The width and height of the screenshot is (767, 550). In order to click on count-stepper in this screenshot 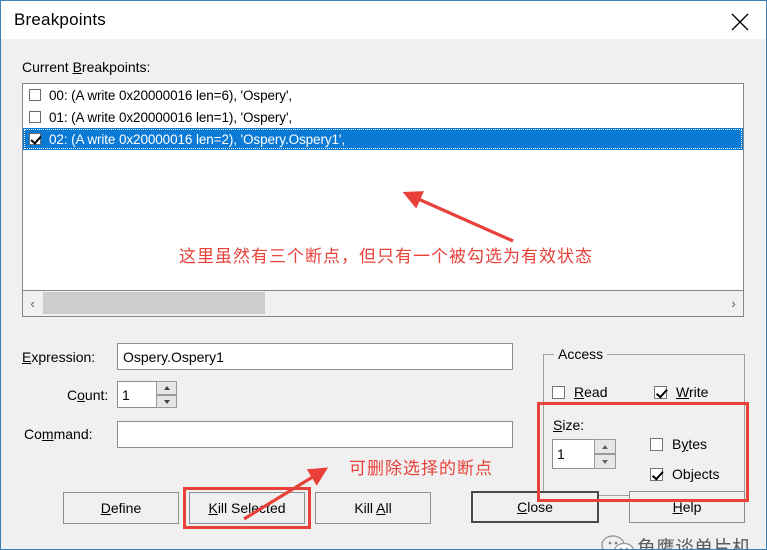, I will do `click(147, 394)`.